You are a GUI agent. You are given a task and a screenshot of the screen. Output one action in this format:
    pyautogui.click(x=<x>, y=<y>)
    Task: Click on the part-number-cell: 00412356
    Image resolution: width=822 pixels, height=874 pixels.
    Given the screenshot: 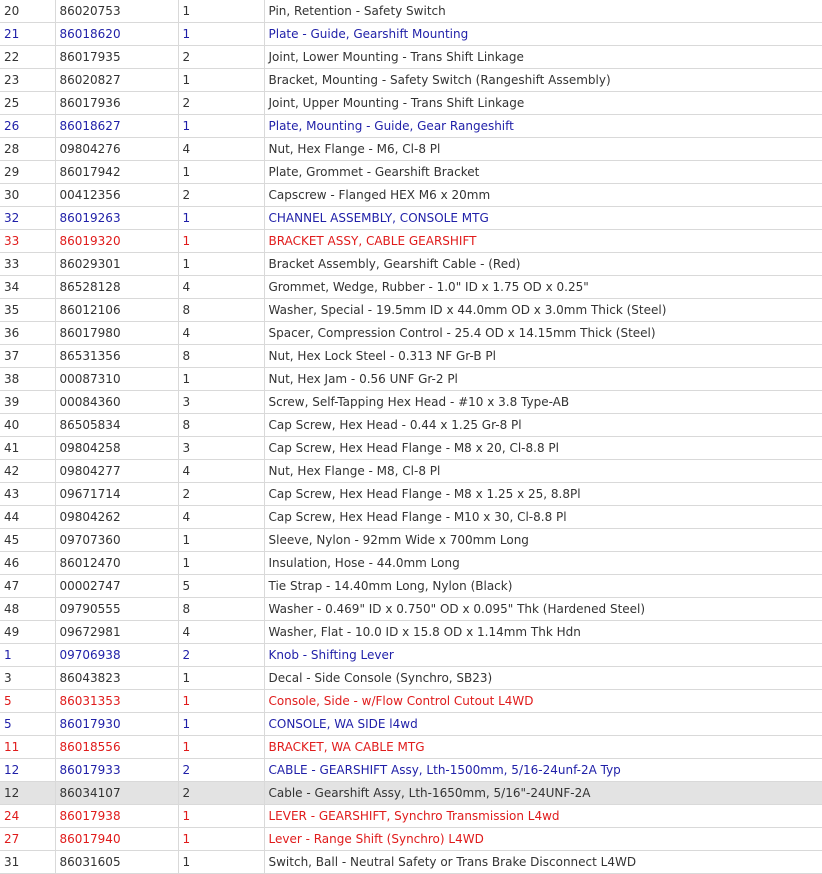 What is the action you would take?
    pyautogui.click(x=117, y=195)
    